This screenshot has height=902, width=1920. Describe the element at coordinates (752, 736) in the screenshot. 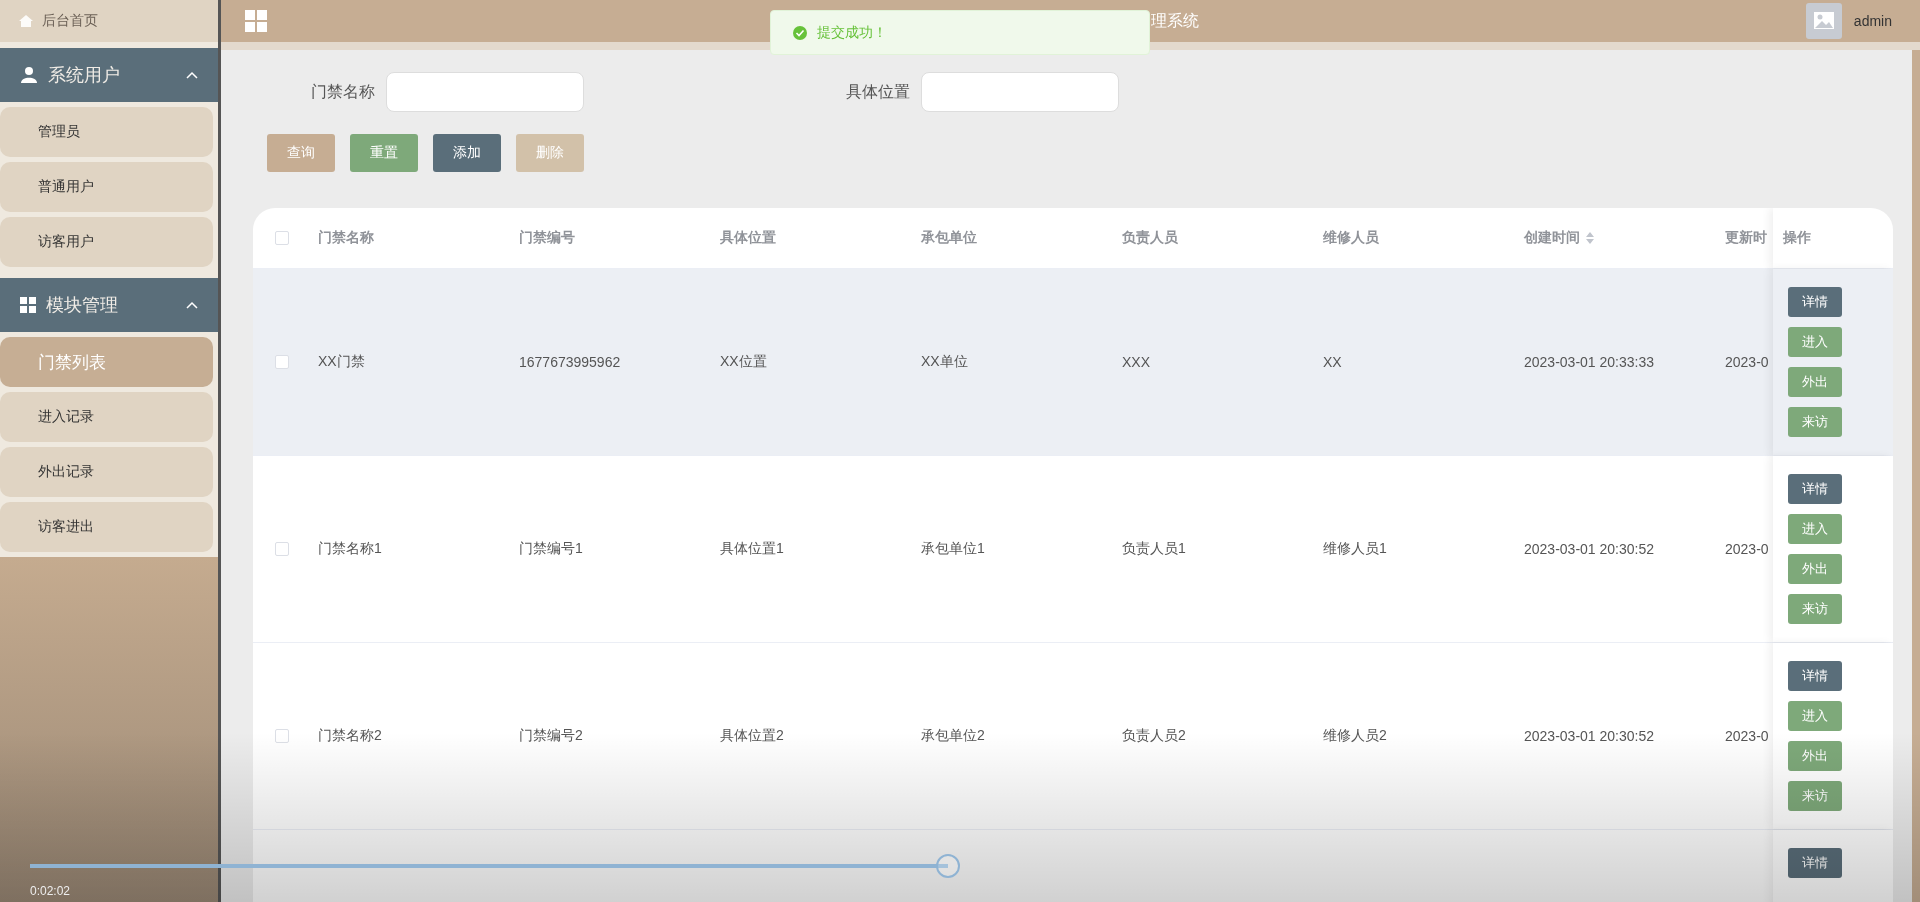

I see `table-cell: 具体位置2` at that location.